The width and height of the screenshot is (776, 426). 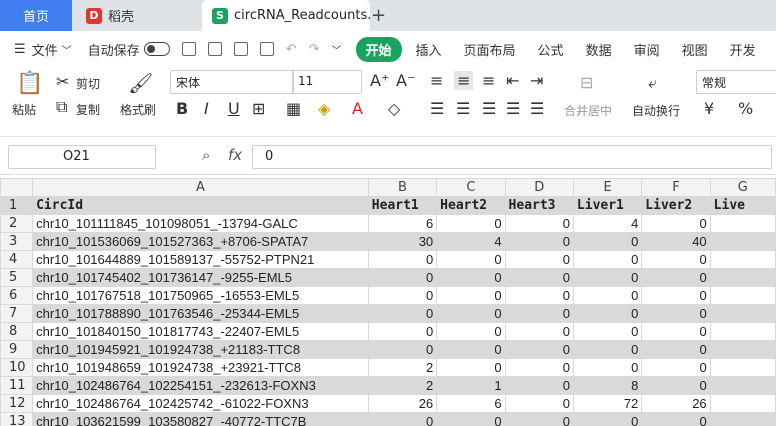 I want to click on quick-access-more-icon: ﹀, so click(x=337, y=49).